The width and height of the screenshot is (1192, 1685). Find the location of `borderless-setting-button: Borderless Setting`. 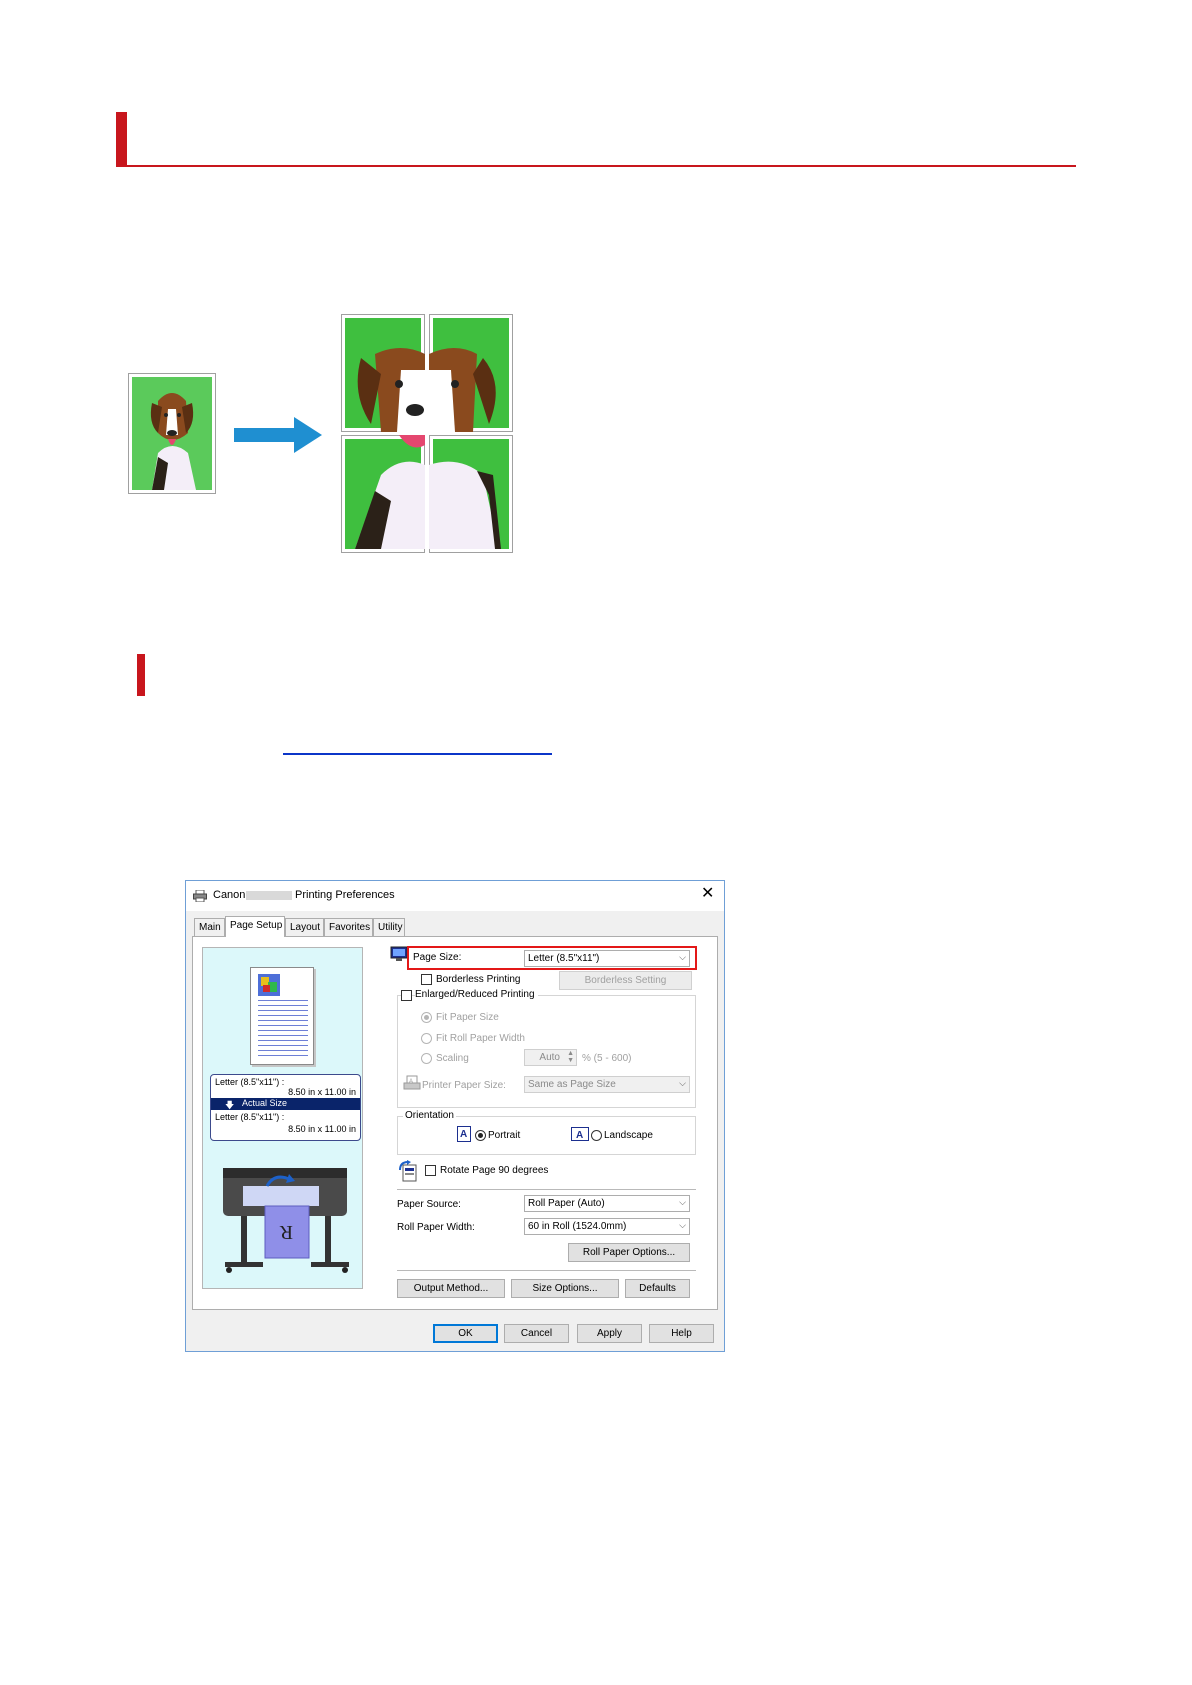

borderless-setting-button: Borderless Setting is located at coordinates (625, 980).